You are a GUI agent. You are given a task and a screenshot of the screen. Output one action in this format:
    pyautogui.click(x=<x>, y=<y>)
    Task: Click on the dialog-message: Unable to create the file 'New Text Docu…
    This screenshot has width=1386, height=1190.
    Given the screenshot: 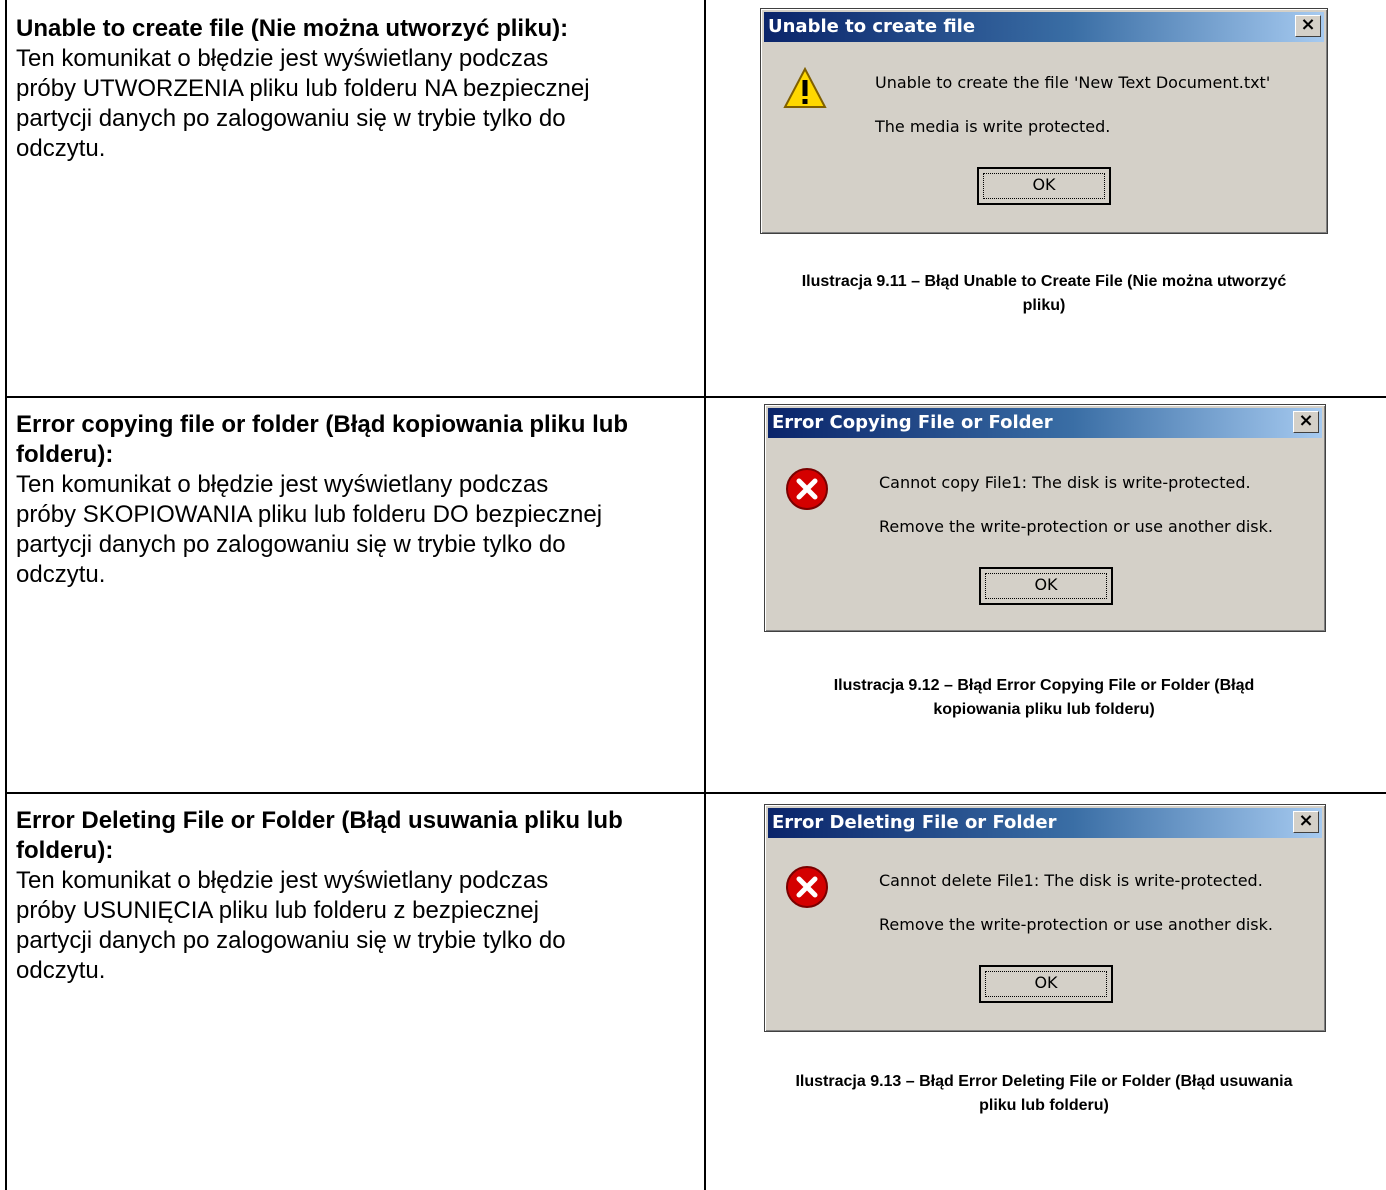 What is the action you would take?
    pyautogui.click(x=1073, y=82)
    